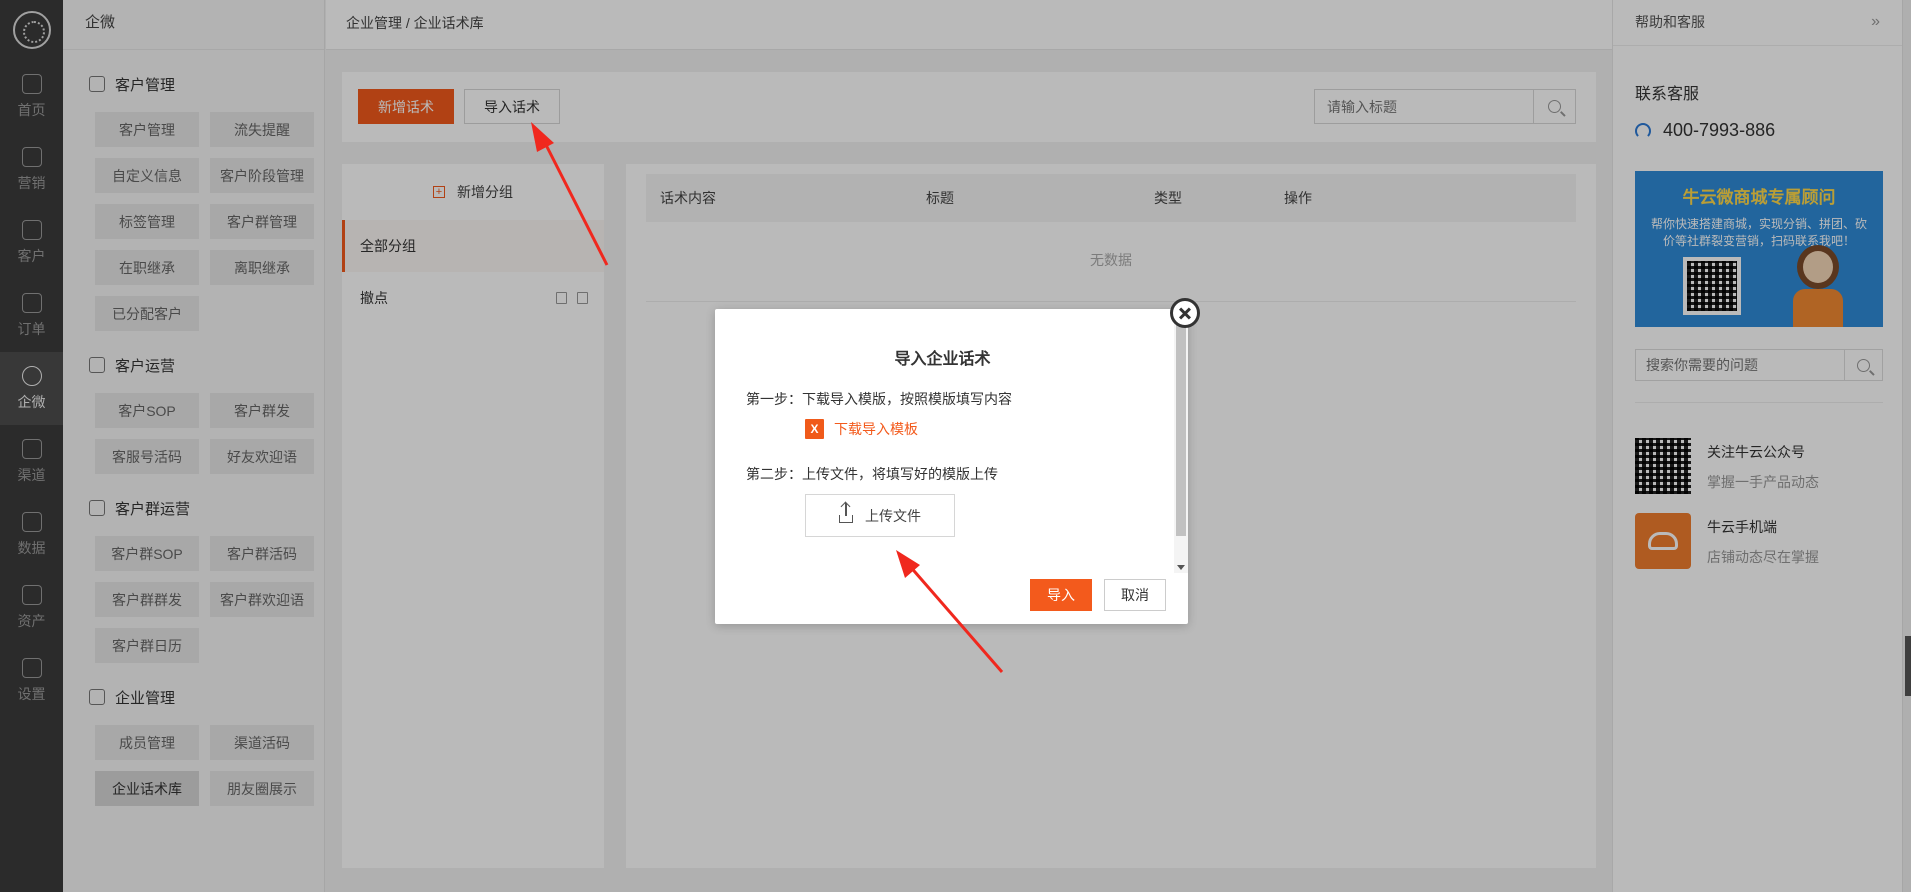 The width and height of the screenshot is (1911, 892). What do you see at coordinates (1185, 313) in the screenshot?
I see `close-icon` at bounding box center [1185, 313].